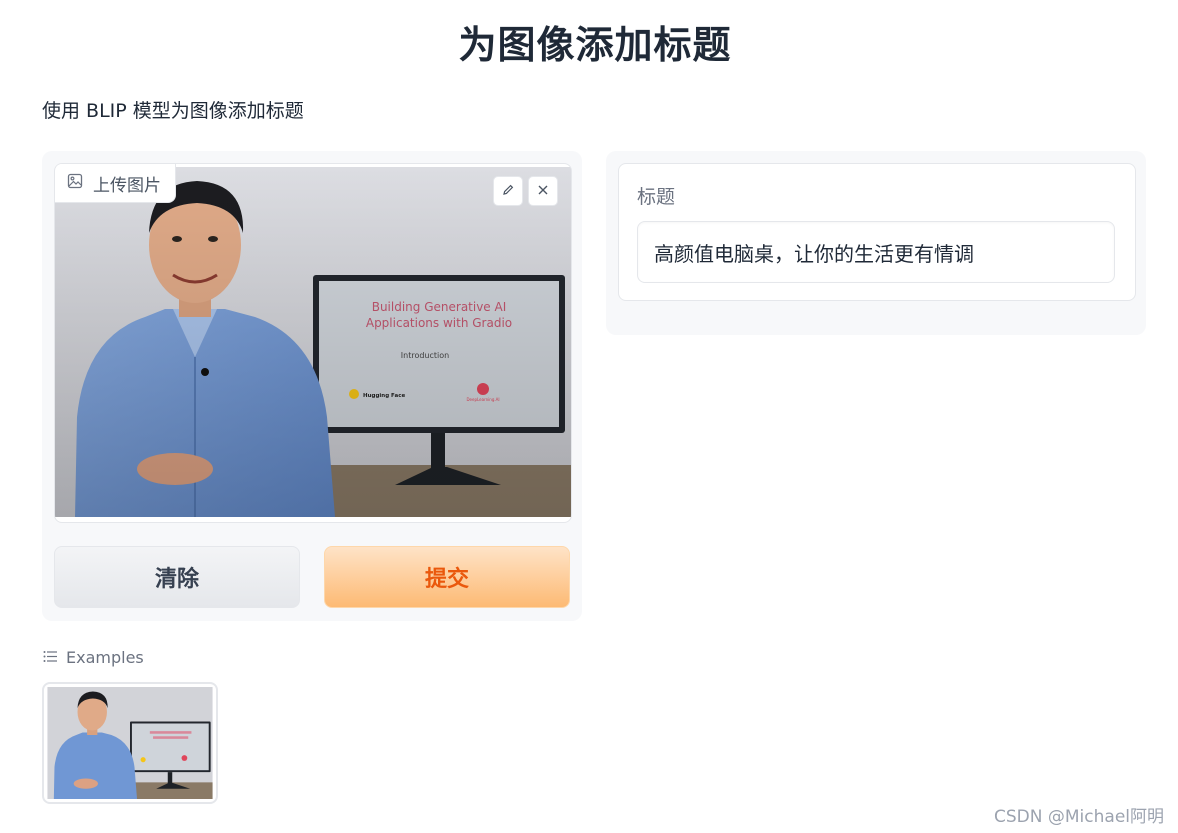 The width and height of the screenshot is (1178, 833). I want to click on caption-output: 高颜值电脑桌，让你的生活更有情调, so click(876, 252).